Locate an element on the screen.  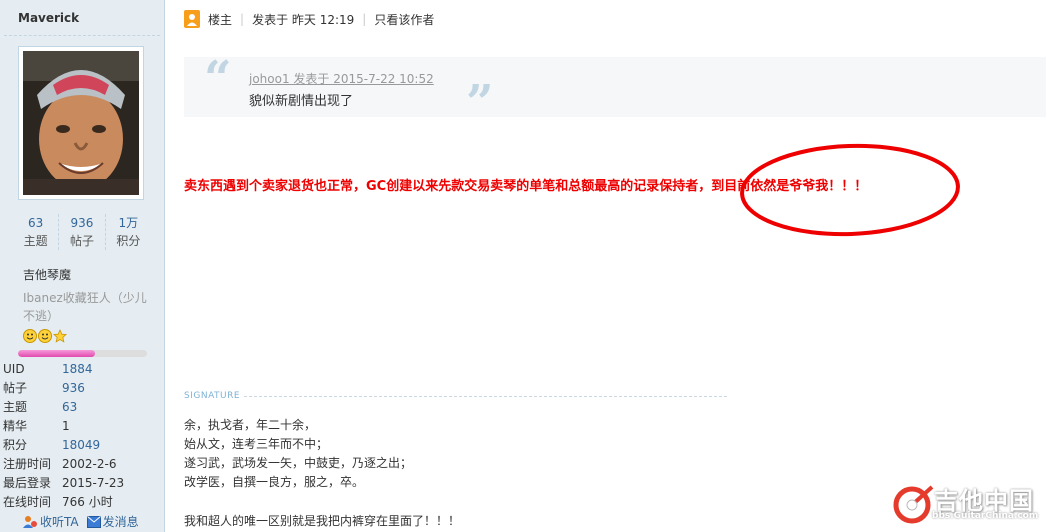
user-group: 吉他琴魔 is located at coordinates (47, 274).